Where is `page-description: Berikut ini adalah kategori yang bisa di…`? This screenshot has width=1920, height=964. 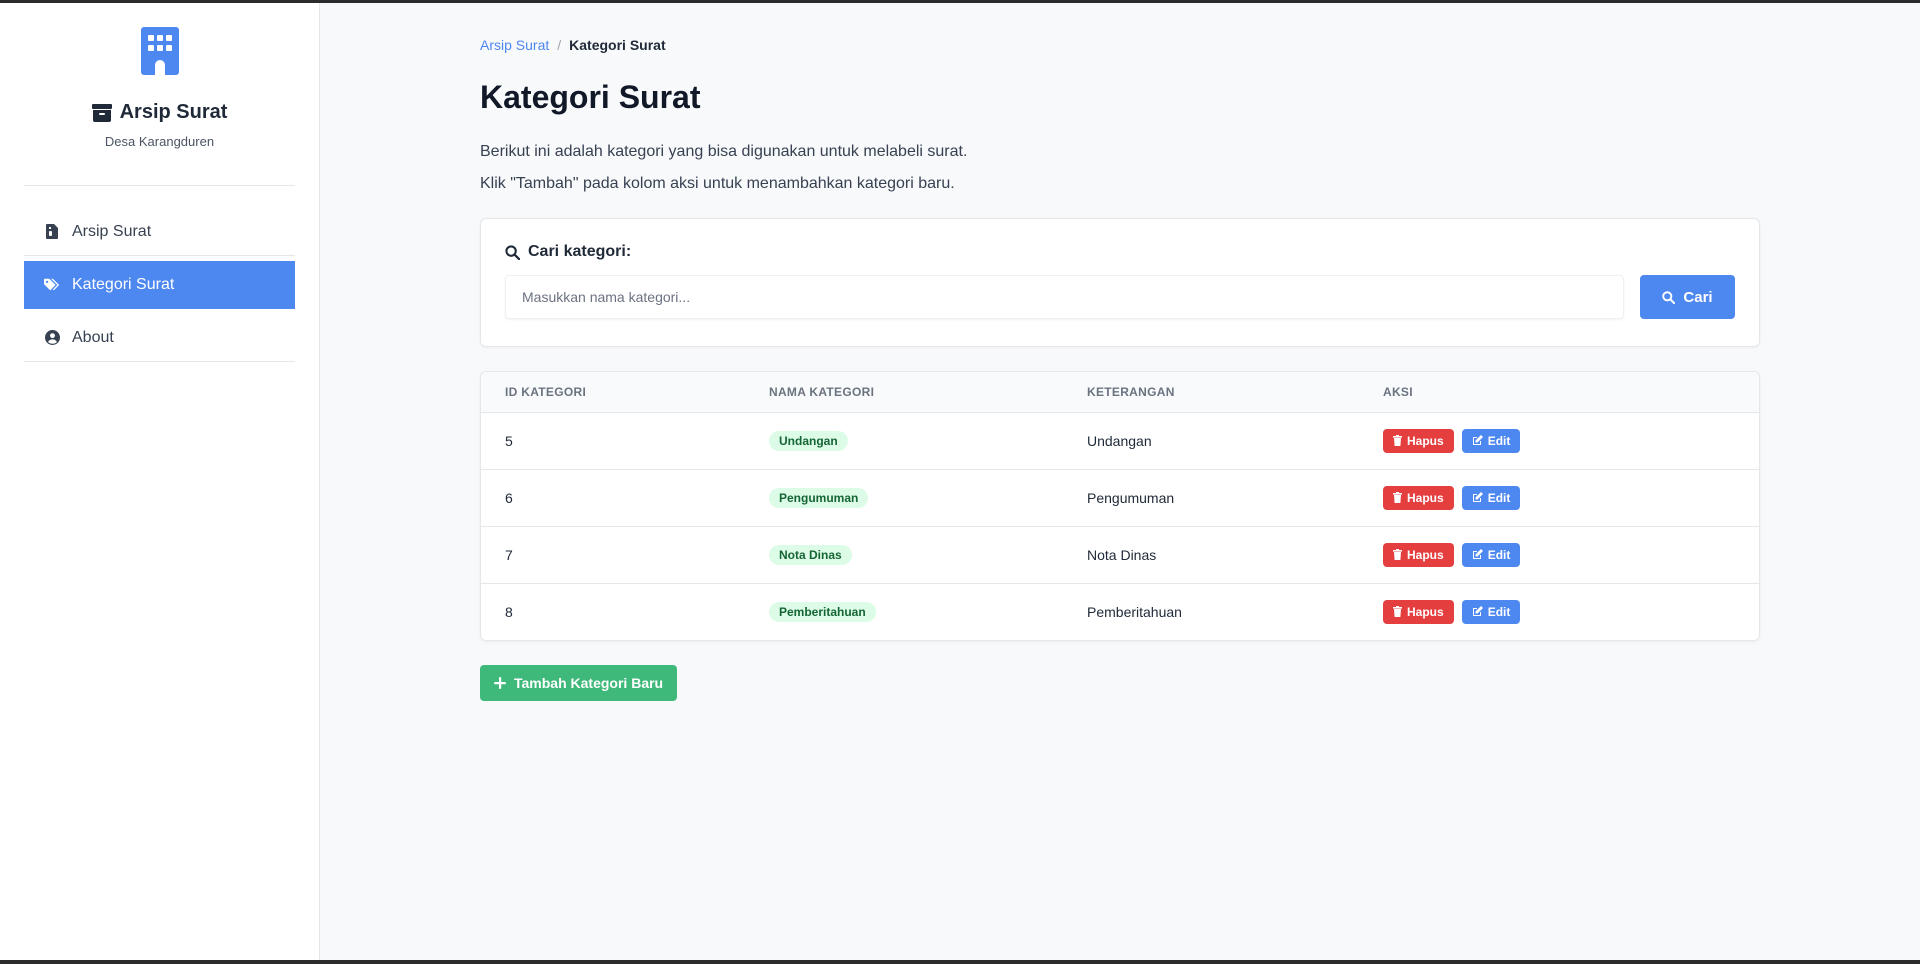
page-description: Berikut ini adalah kategori yang bisa di… is located at coordinates (1120, 168).